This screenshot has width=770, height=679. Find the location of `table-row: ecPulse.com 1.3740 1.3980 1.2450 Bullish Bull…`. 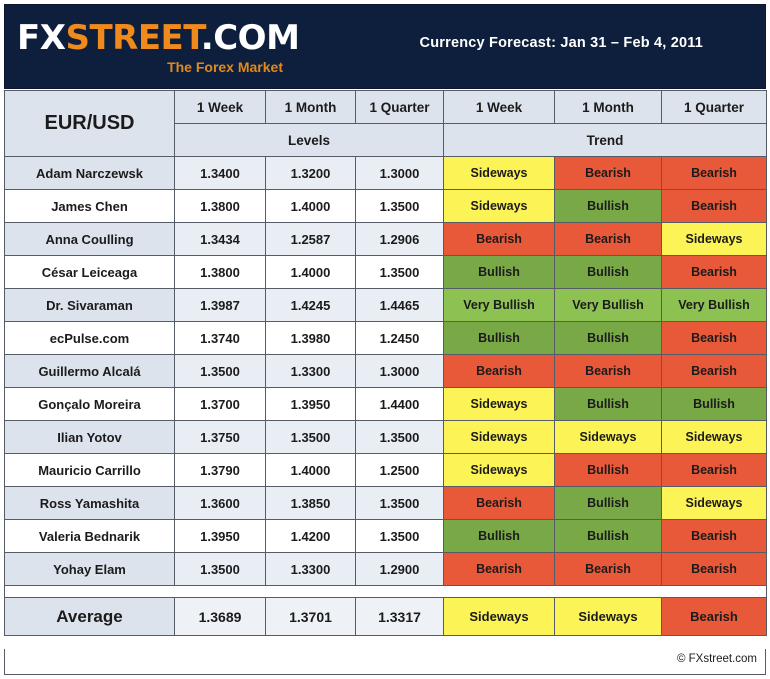

table-row: ecPulse.com 1.3740 1.3980 1.2450 Bullish Bull… is located at coordinates (385, 338).